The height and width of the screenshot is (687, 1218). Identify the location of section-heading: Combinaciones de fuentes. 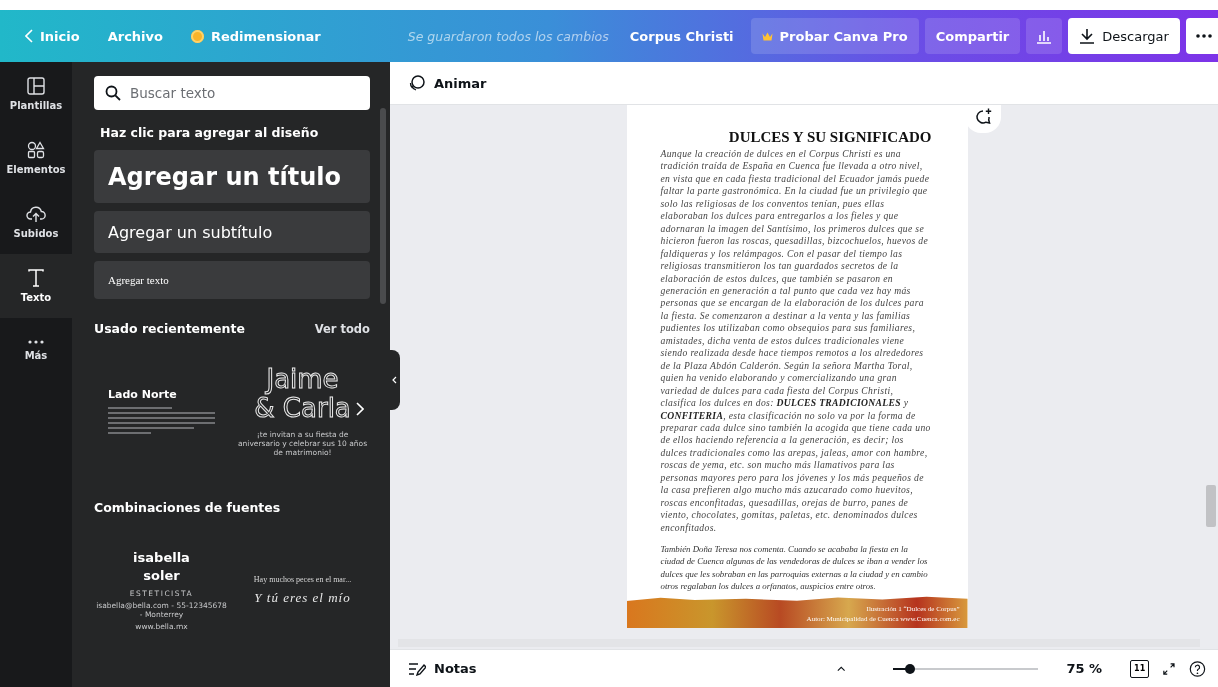
(187, 507).